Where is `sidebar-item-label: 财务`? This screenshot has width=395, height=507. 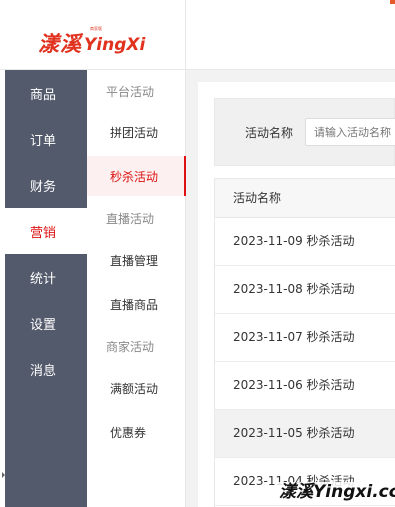 sidebar-item-label: 财务 is located at coordinates (43, 187).